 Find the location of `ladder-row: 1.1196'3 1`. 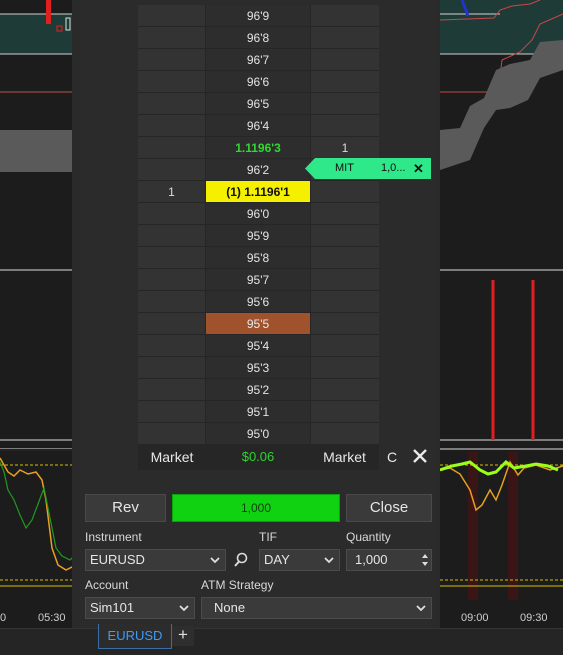

ladder-row: 1.1196'3 1 is located at coordinates (258, 148).